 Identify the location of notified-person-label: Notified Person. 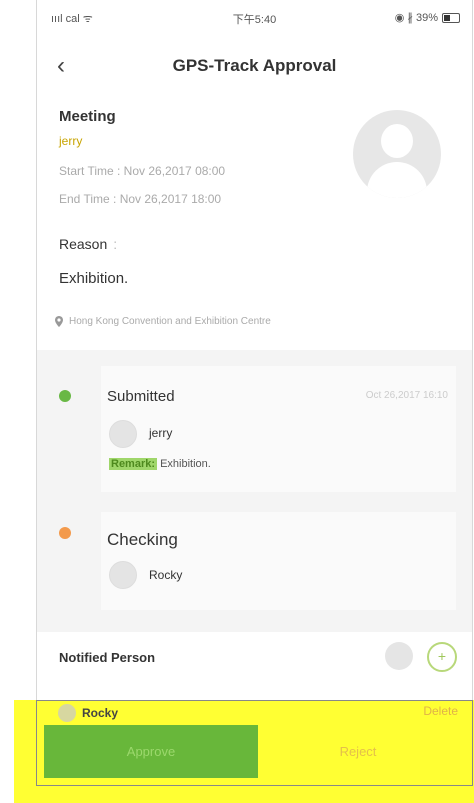
(107, 657).